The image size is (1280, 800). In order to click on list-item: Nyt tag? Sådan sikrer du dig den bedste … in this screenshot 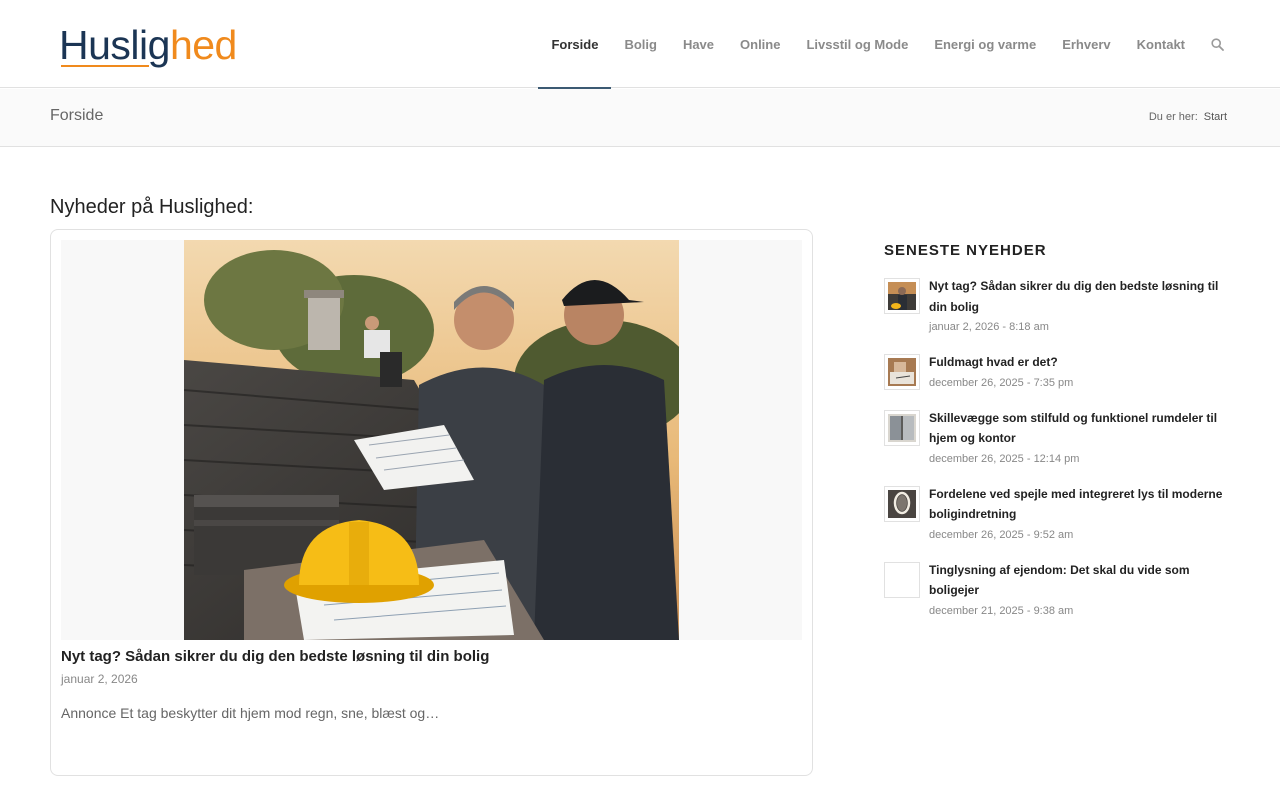, I will do `click(1056, 306)`.